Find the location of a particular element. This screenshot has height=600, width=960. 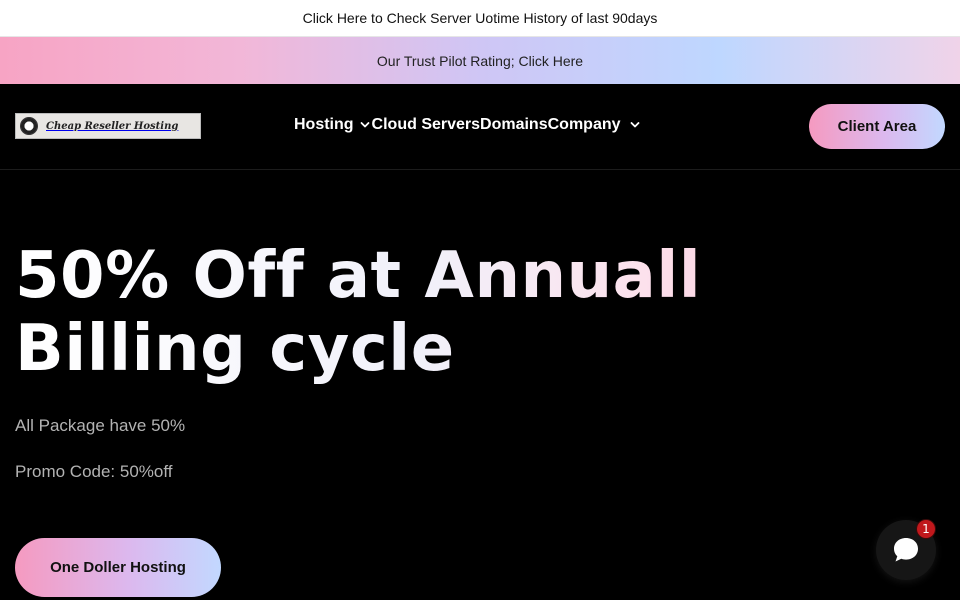

one-dollar-hosting-button: One Doller Hosting is located at coordinates (118, 567).